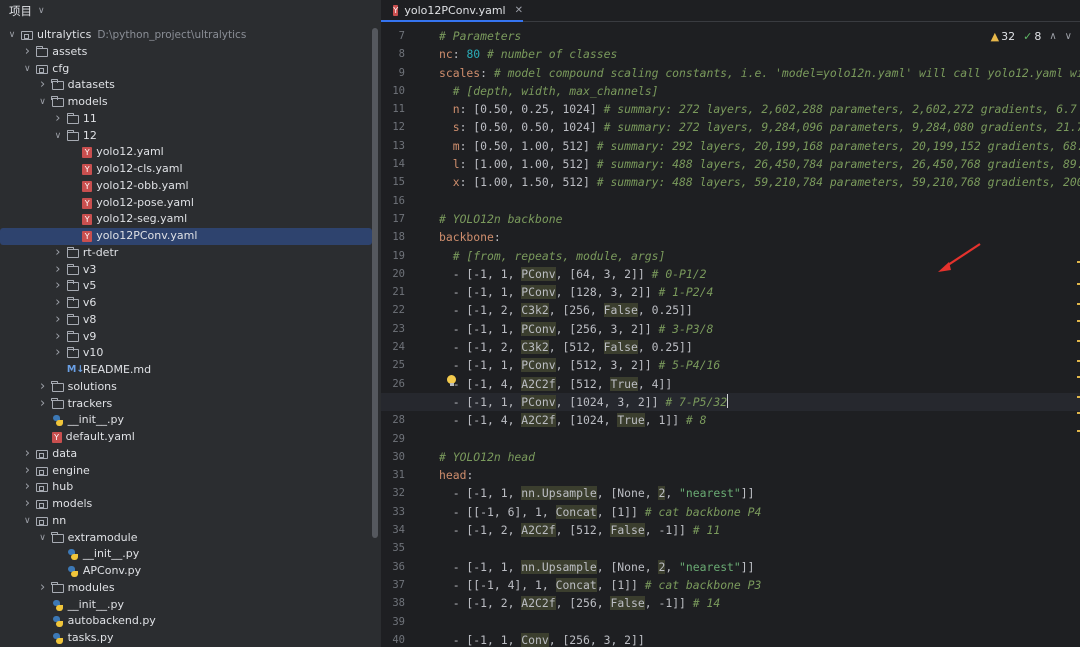 This screenshot has width=1080, height=647. I want to click on line-number: 31, so click(405, 475).